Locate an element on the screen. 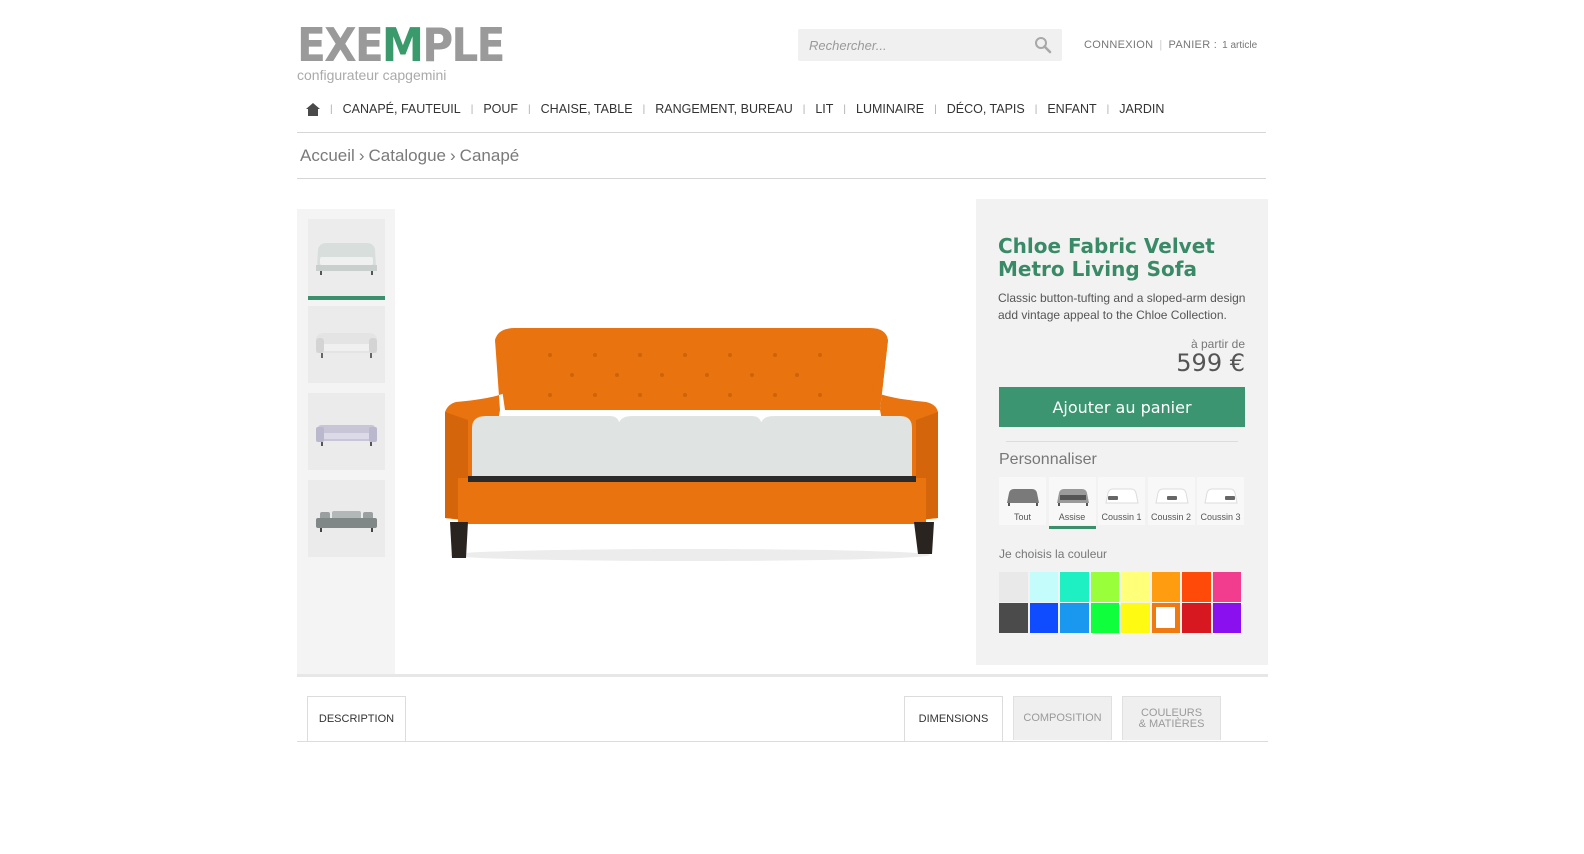  tab-label-line-1: COULEURS is located at coordinates (1171, 712).